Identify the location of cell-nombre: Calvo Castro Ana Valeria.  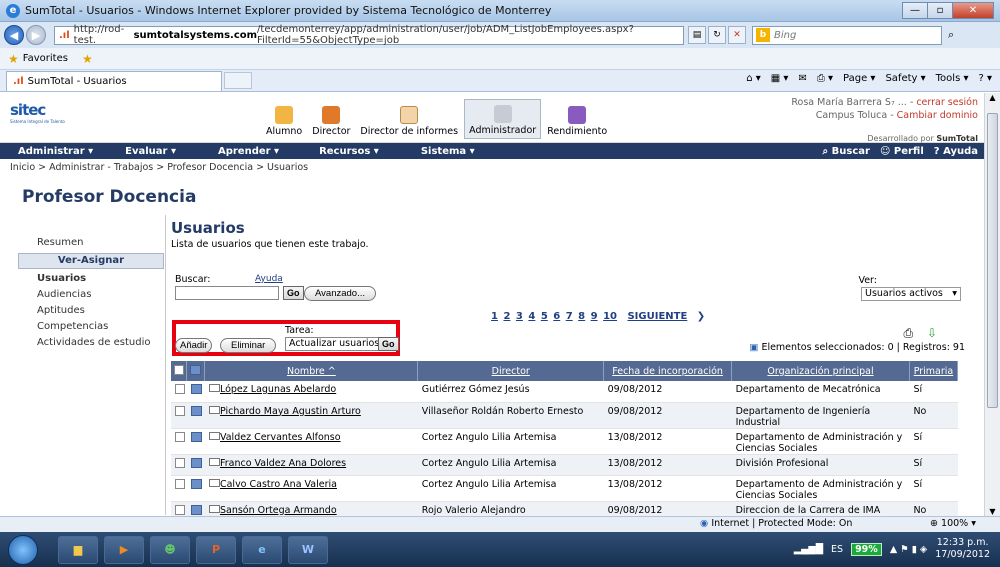
(311, 488).